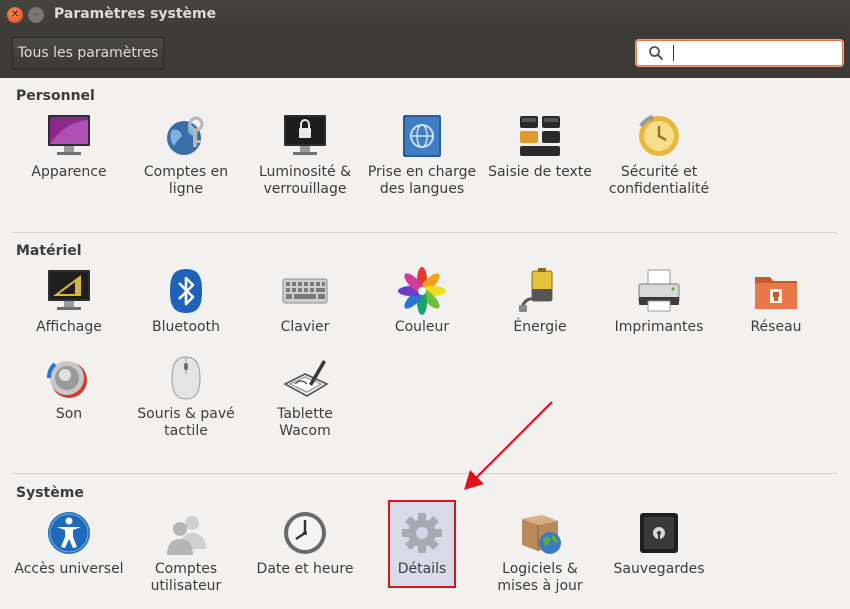  I want to click on toolbar: Tous les paramètres, so click(425, 54).